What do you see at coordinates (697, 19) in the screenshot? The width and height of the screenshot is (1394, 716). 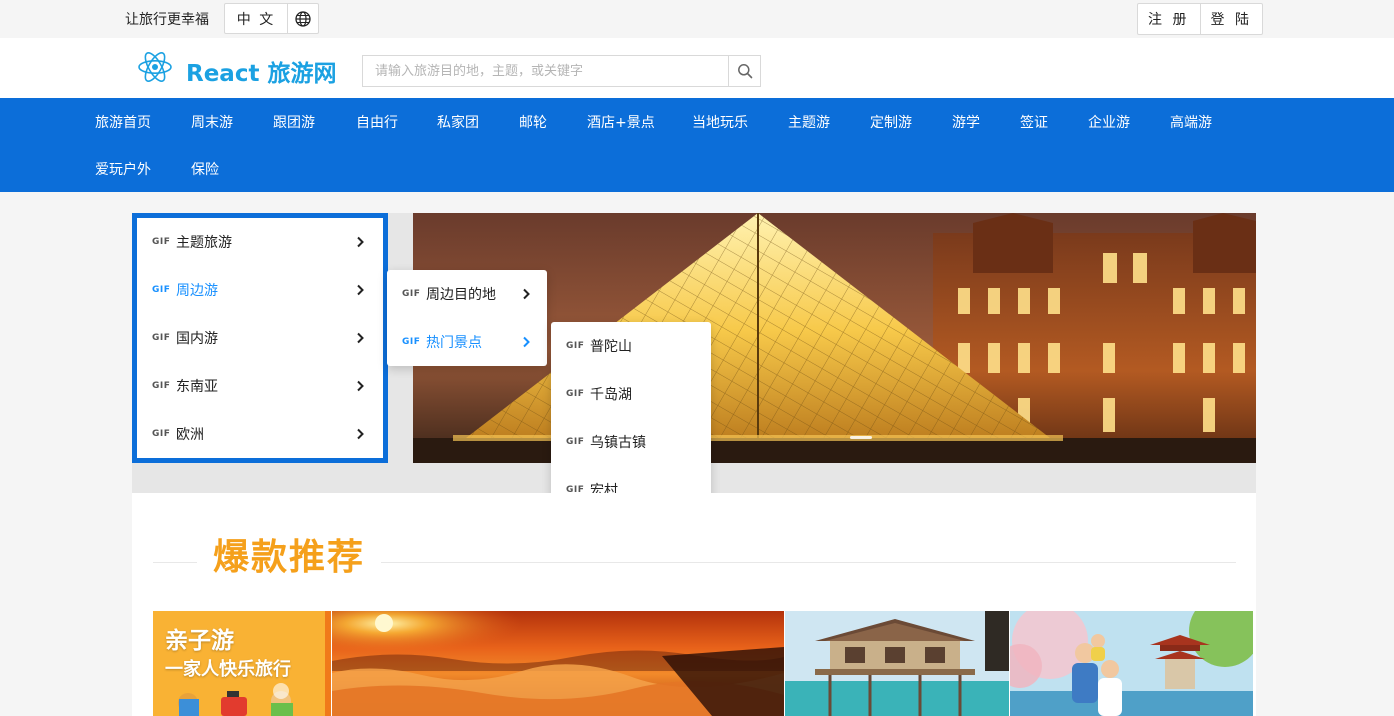 I see `top-utility-bar: 让旅行更幸福 中 文 注 册 登 陆` at bounding box center [697, 19].